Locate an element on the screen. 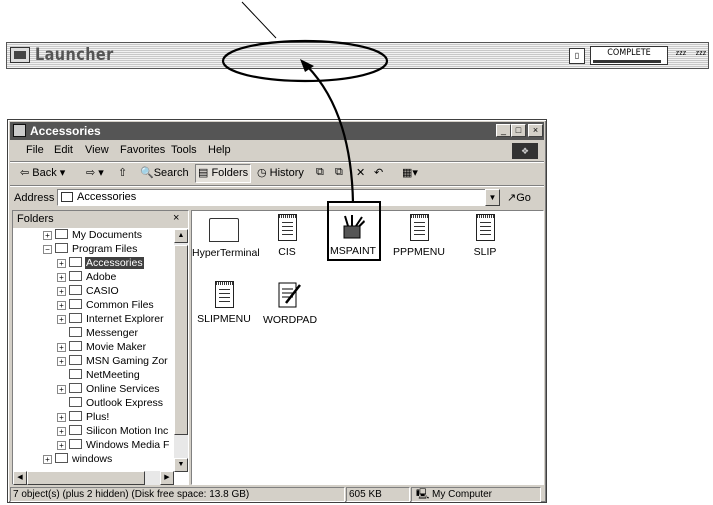 This screenshot has width=713, height=505. delete-icon: ✕ is located at coordinates (360, 172).